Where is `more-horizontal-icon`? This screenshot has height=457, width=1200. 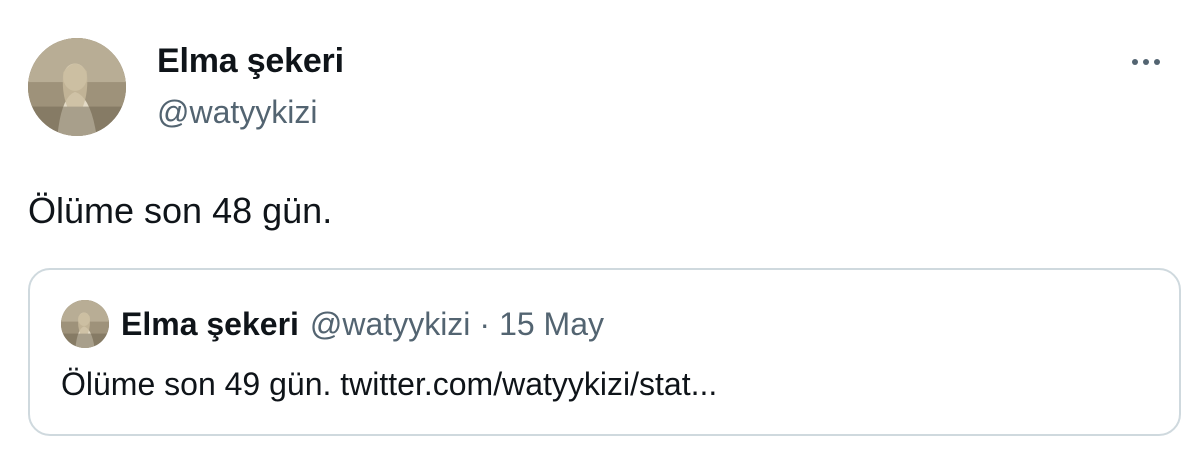
more-horizontal-icon is located at coordinates (1135, 62).